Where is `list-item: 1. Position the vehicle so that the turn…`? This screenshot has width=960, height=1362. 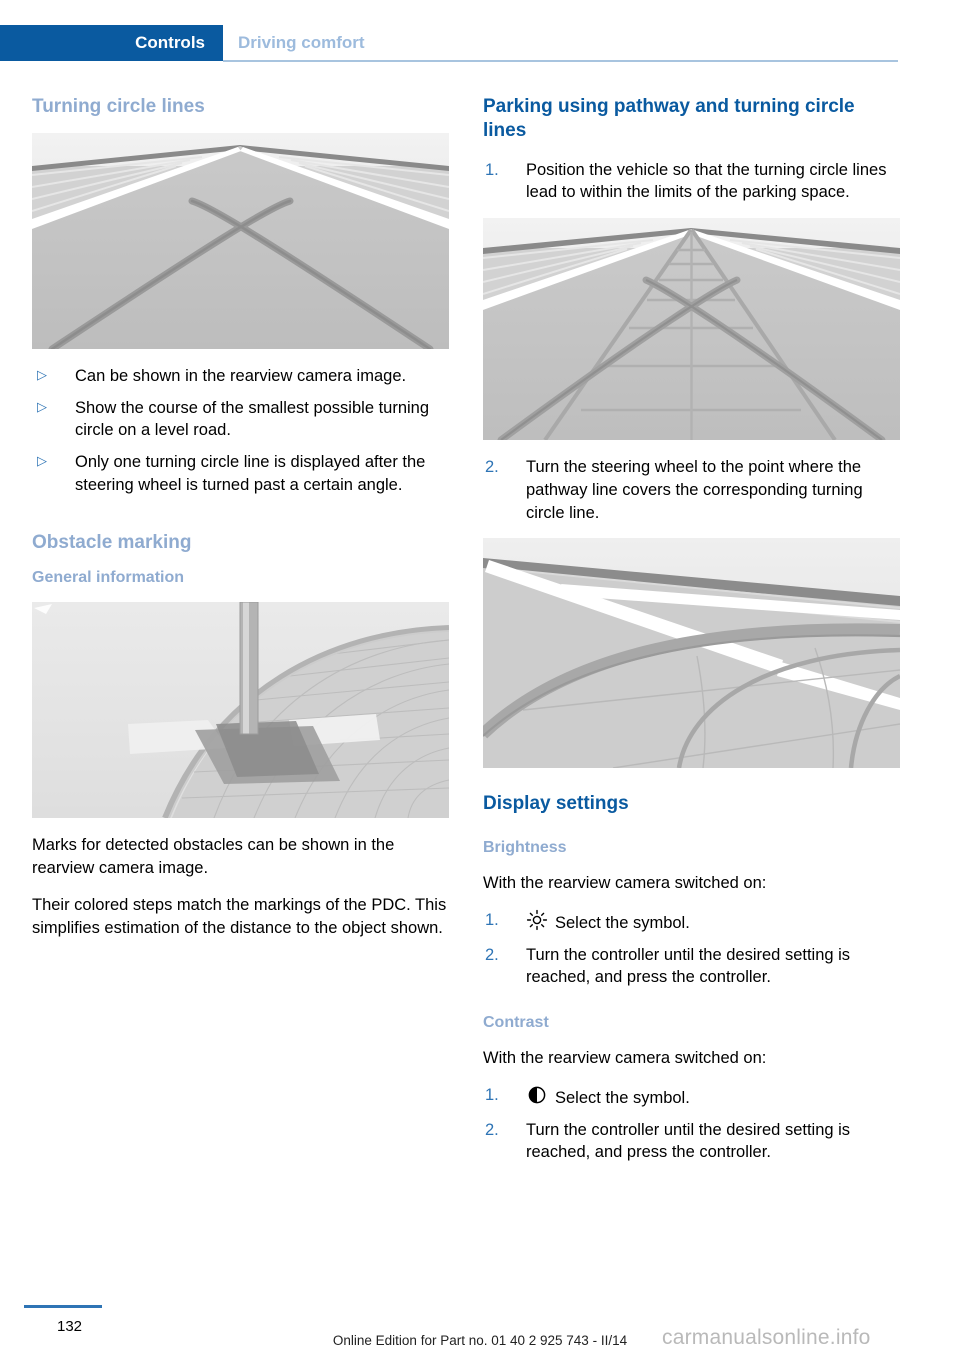
list-item: 1. Position the vehicle so that the turn… is located at coordinates (691, 182).